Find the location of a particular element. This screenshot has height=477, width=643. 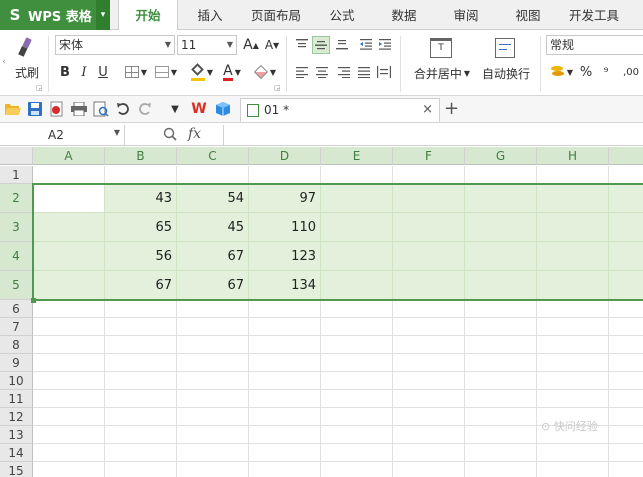

distributed-align-button is located at coordinates (384, 72).